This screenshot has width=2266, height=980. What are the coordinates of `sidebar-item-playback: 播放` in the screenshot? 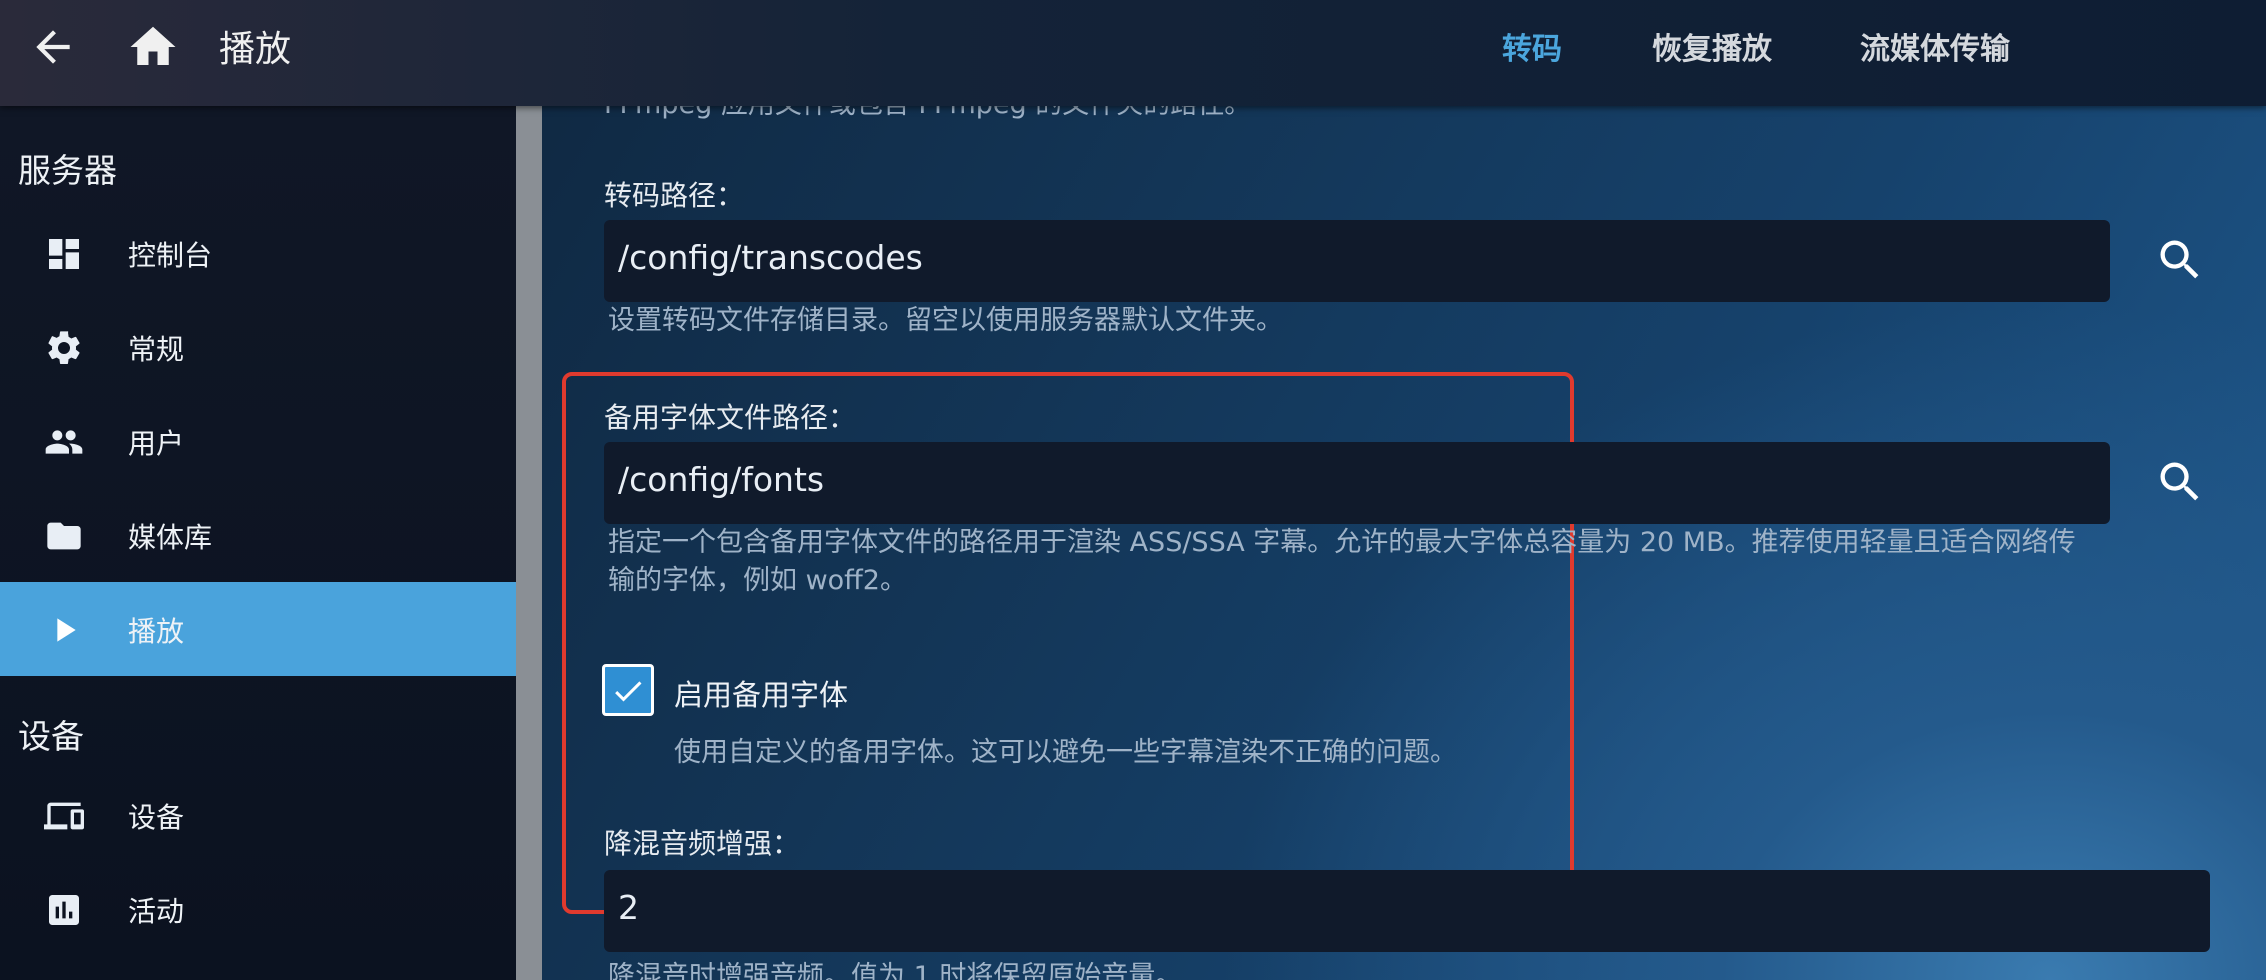 It's located at (258, 629).